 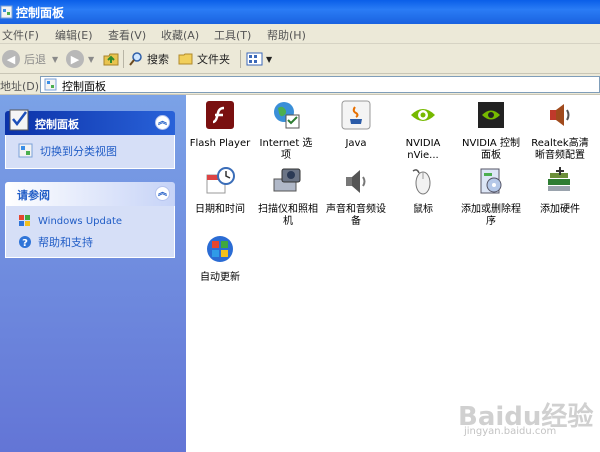 What do you see at coordinates (559, 179) in the screenshot?
I see `add-hardware-icon` at bounding box center [559, 179].